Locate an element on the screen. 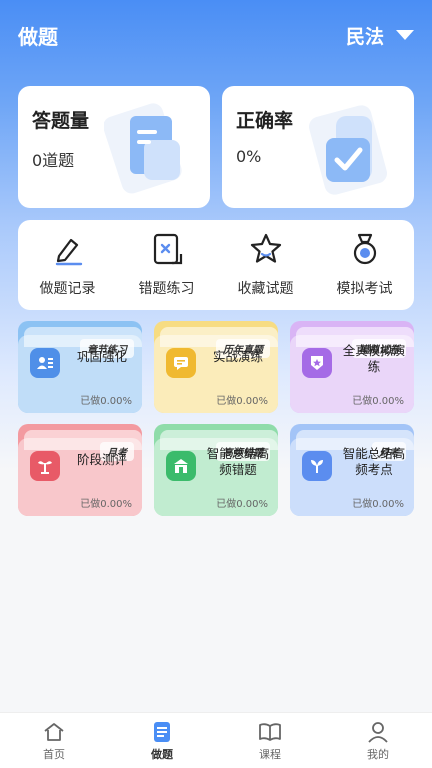 The image size is (432, 768). quick-item-label: 错题练习 is located at coordinates (166, 289).